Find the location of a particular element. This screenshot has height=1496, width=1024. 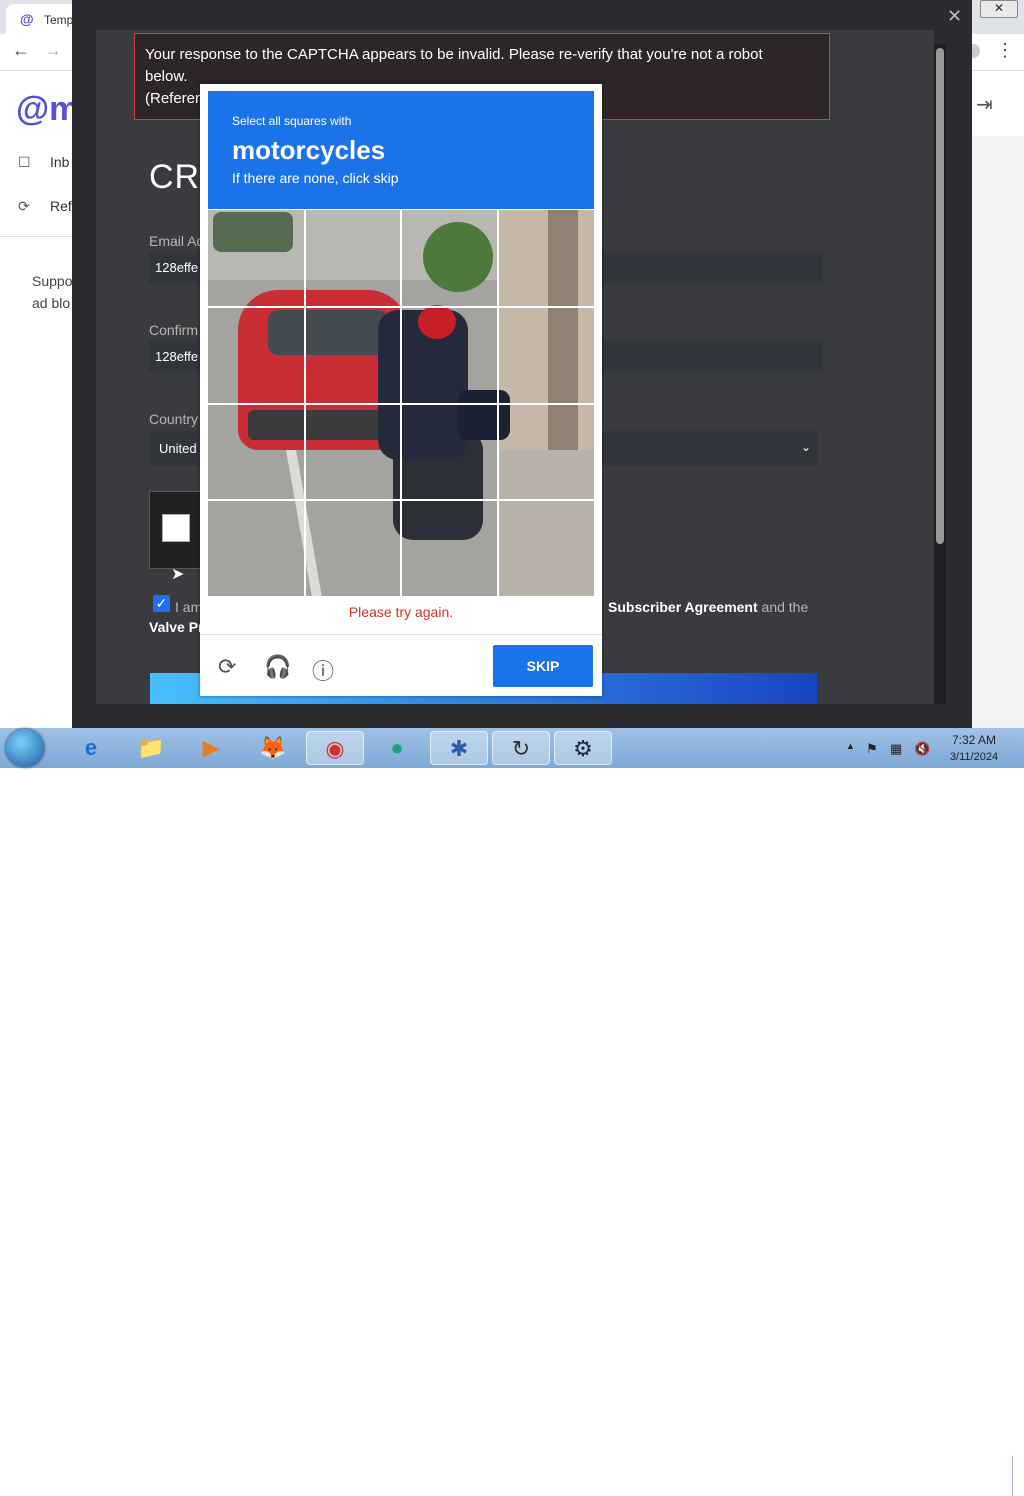

red-helmet-image is located at coordinates (437, 322).